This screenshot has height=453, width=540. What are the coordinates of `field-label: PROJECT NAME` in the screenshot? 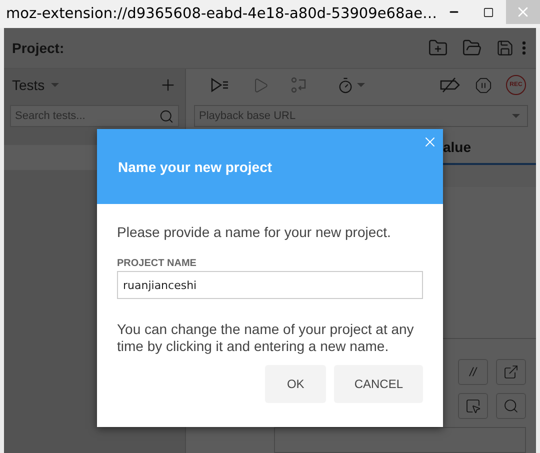 It's located at (157, 263).